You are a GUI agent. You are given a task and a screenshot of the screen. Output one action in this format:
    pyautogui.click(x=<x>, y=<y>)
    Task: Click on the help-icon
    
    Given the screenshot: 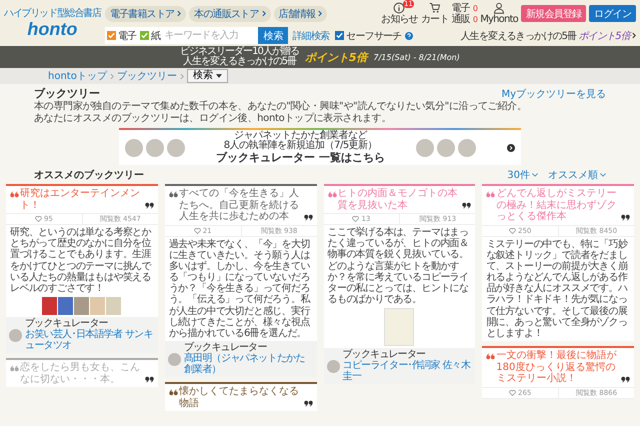 What is the action you would take?
    pyautogui.click(x=409, y=36)
    